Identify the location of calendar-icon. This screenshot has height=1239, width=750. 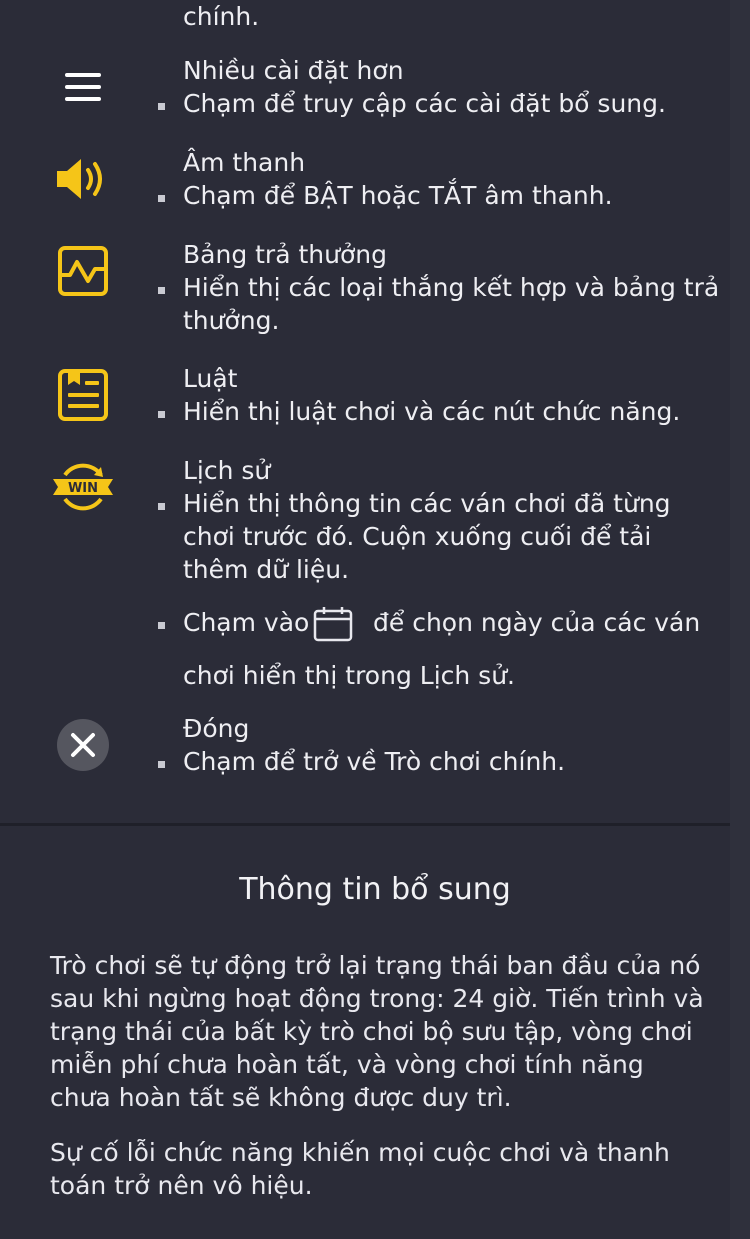
(333, 627).